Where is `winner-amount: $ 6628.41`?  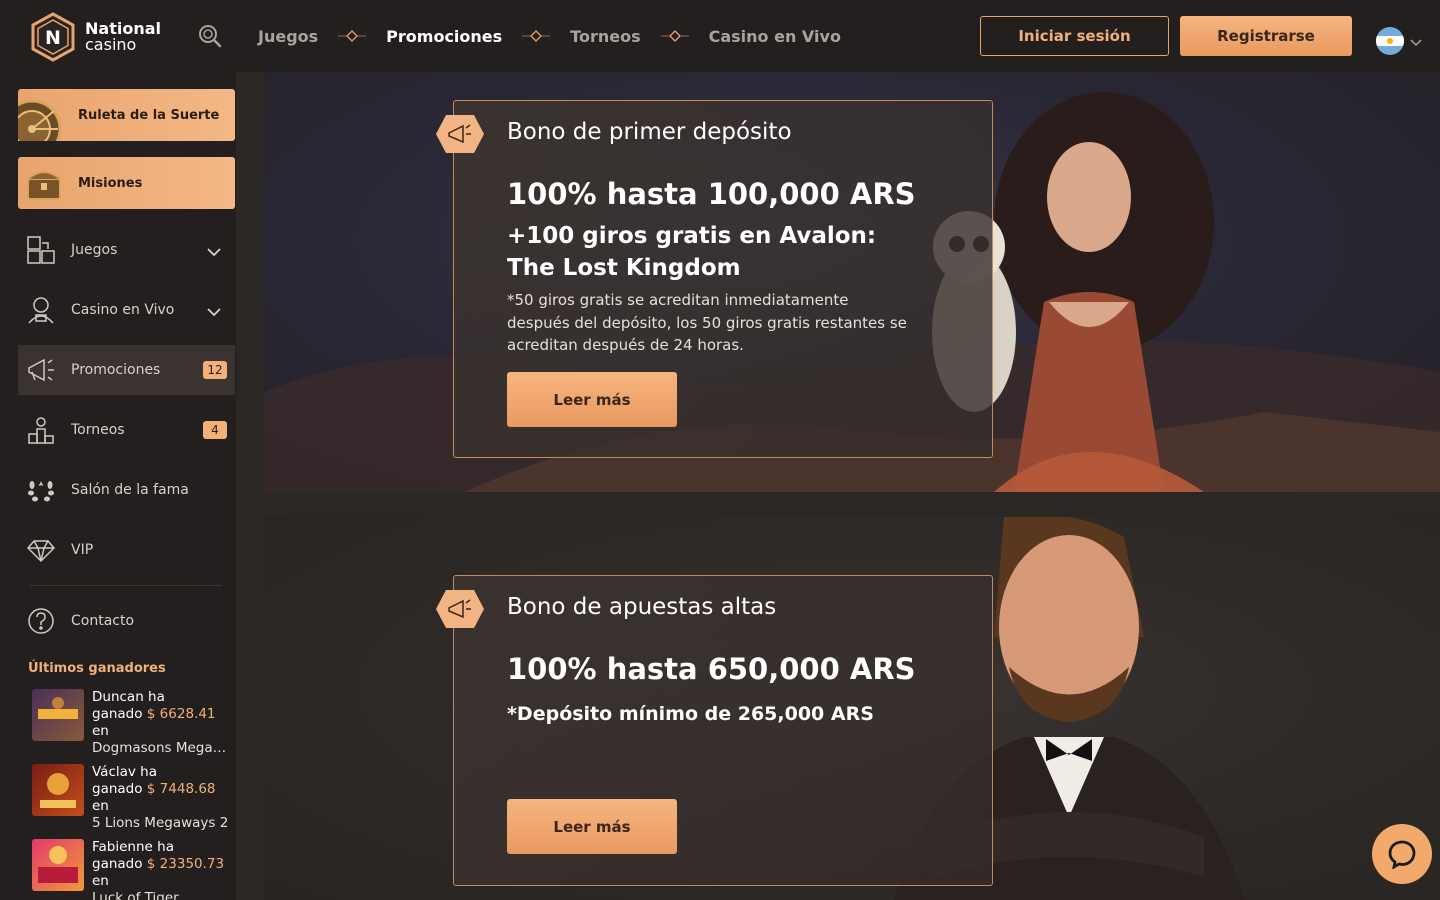 winner-amount: $ 6628.41 is located at coordinates (181, 714).